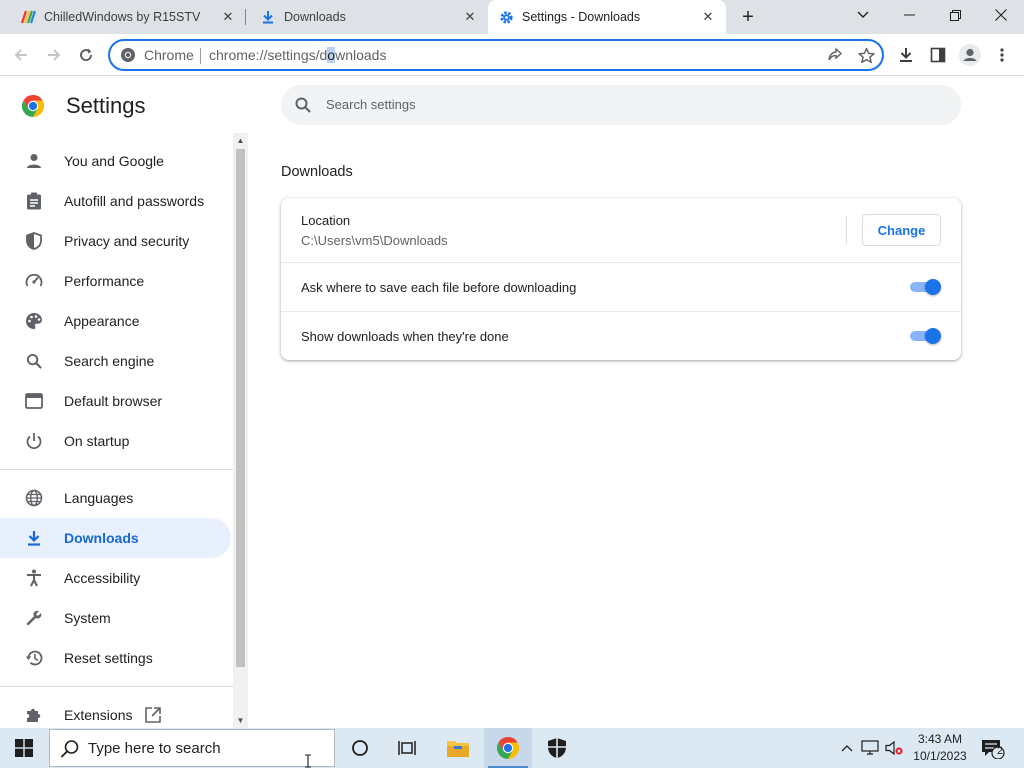 This screenshot has width=1024, height=773. What do you see at coordinates (557, 748) in the screenshot?
I see `windows-security-shield-icon` at bounding box center [557, 748].